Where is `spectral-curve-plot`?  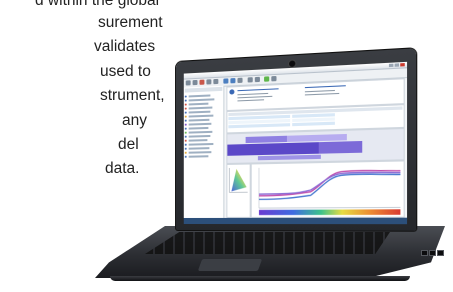 spectral-curve-plot is located at coordinates (327, 189).